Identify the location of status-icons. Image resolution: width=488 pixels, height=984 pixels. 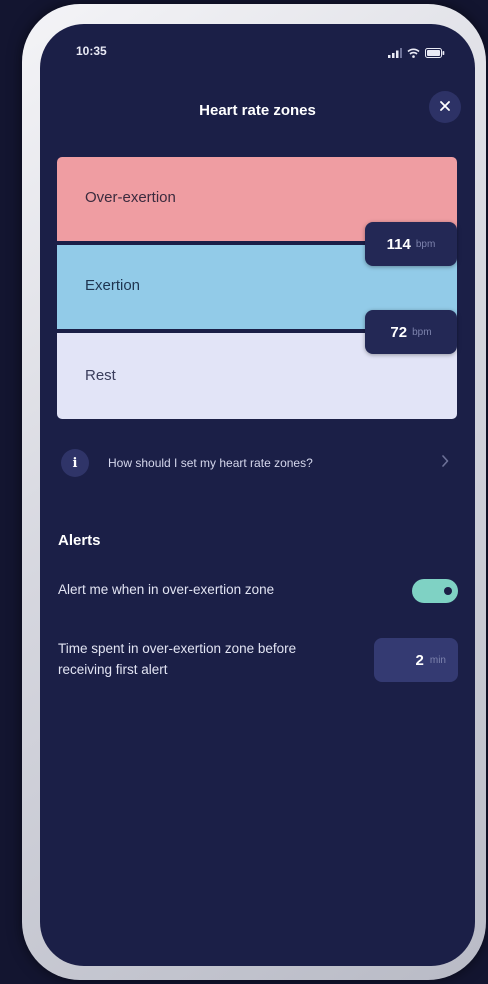
(416, 54).